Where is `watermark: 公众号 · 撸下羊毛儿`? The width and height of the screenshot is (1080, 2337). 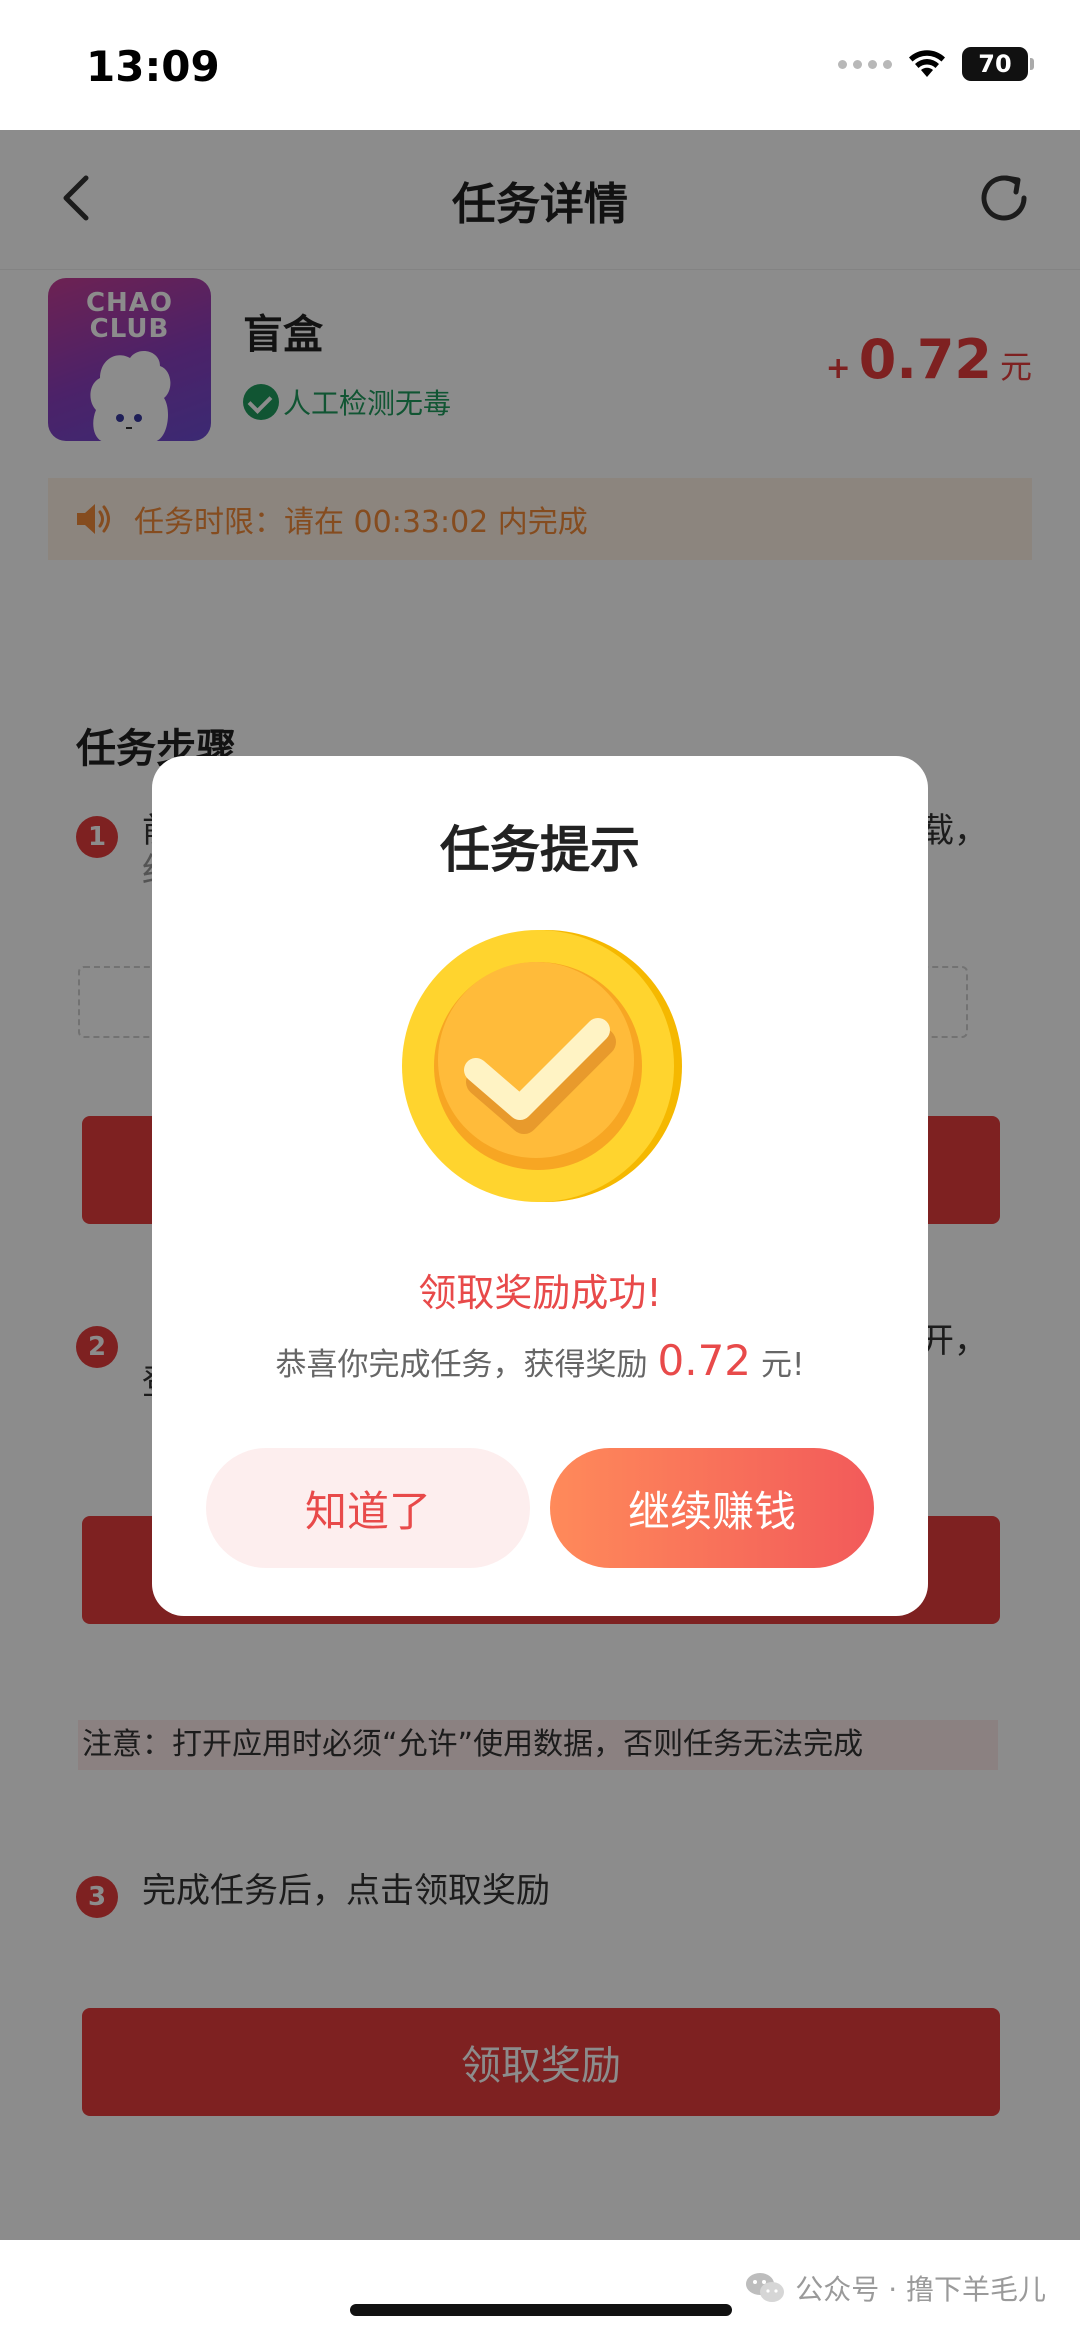 watermark: 公众号 · 撸下羊毛儿 is located at coordinates (895, 2288).